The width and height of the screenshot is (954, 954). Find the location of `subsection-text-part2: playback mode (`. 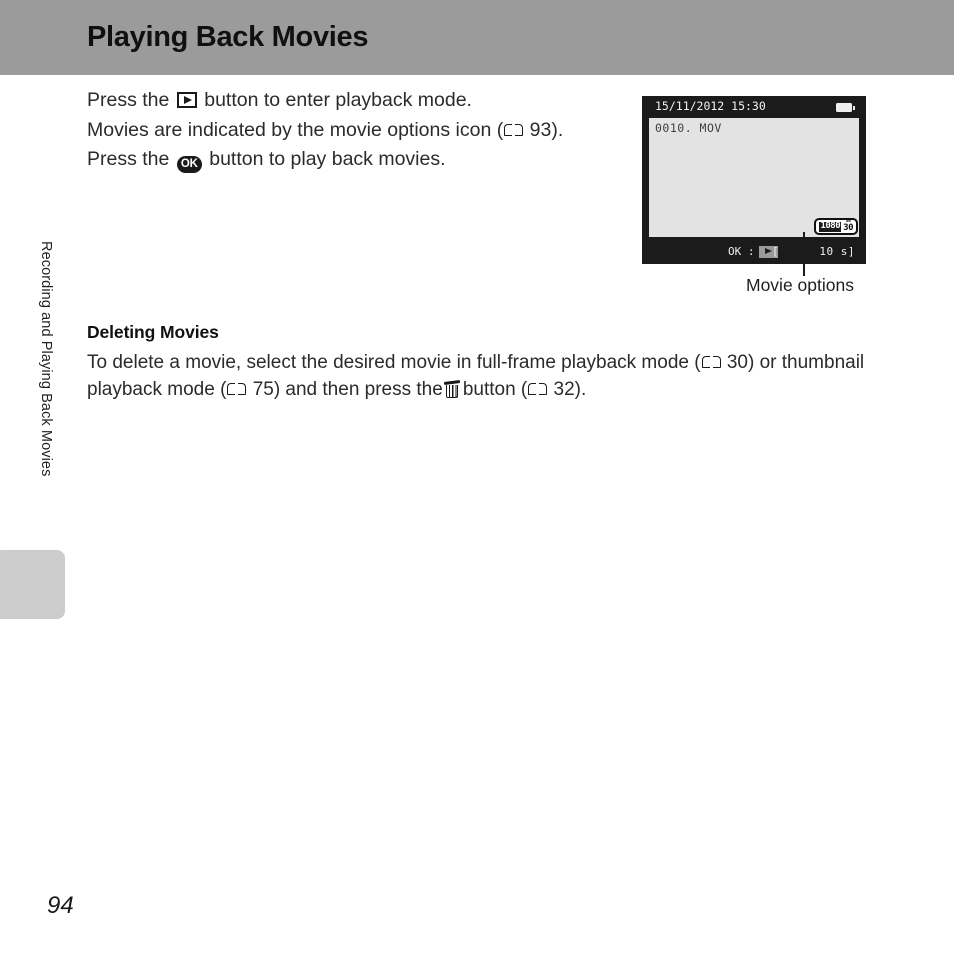

subsection-text-part2: playback mode ( is located at coordinates (157, 389).